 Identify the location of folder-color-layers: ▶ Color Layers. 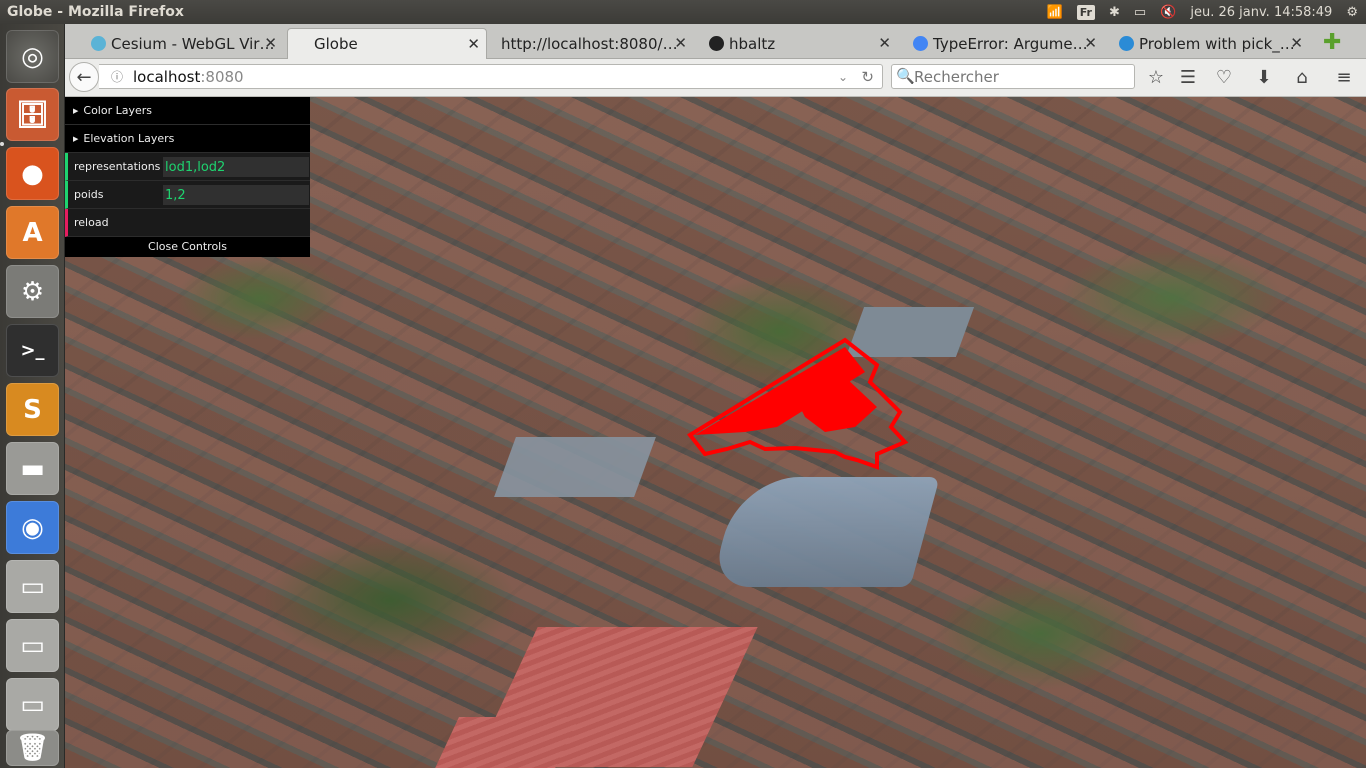
(187, 111).